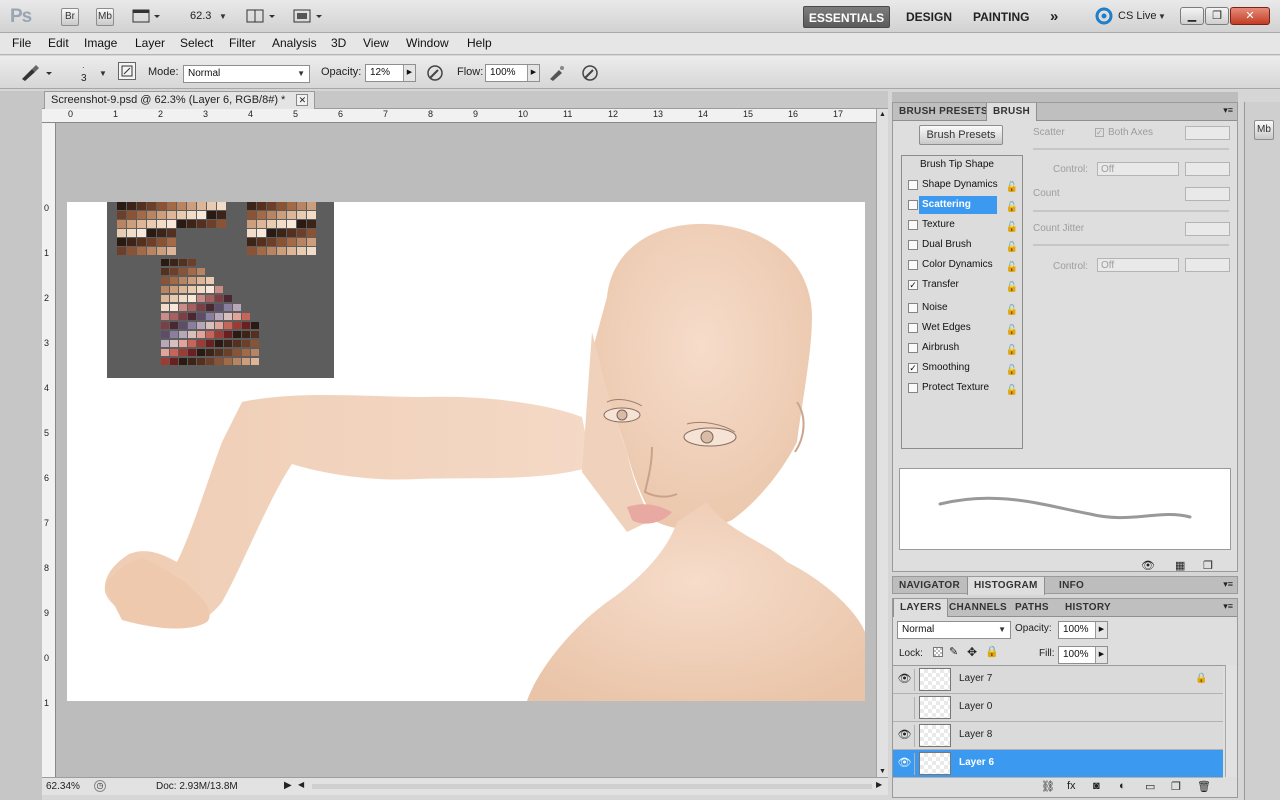 This screenshot has height=800, width=1280. What do you see at coordinates (879, 784) in the screenshot?
I see `scroll-right-icon: ▶` at bounding box center [879, 784].